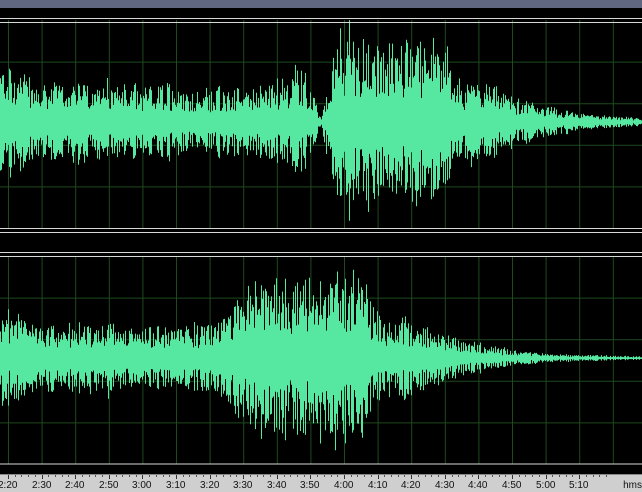 This screenshot has height=492, width=642. I want to click on ruler-time-label: 2:30, so click(42, 485).